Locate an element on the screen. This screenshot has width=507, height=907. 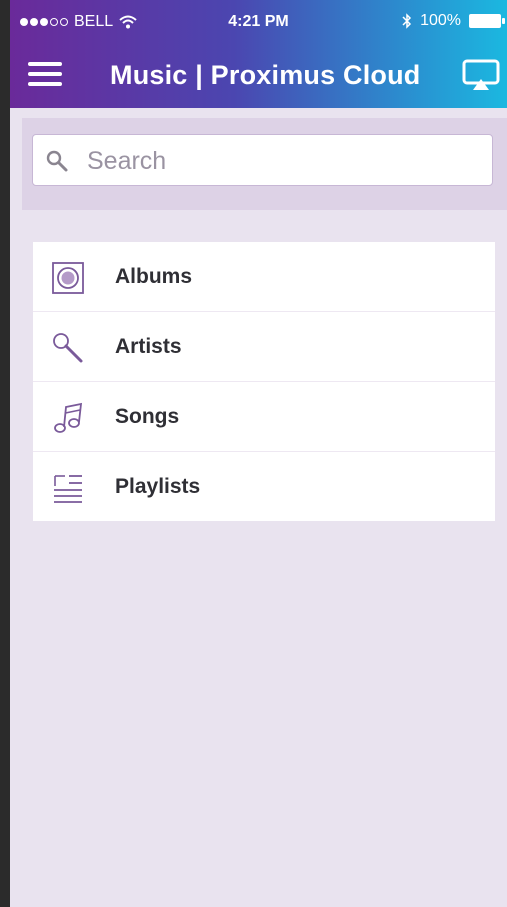
app-header: BELL 4:21 PM 100% Music | Proximus Cloud is located at coordinates (258, 54).